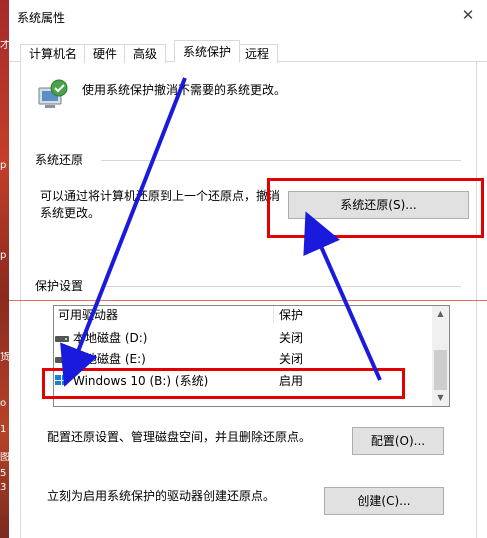 Image resolution: width=487 pixels, height=538 pixels. Describe the element at coordinates (207, 51) in the screenshot. I see `tab-system-protection: 系统保护` at that location.